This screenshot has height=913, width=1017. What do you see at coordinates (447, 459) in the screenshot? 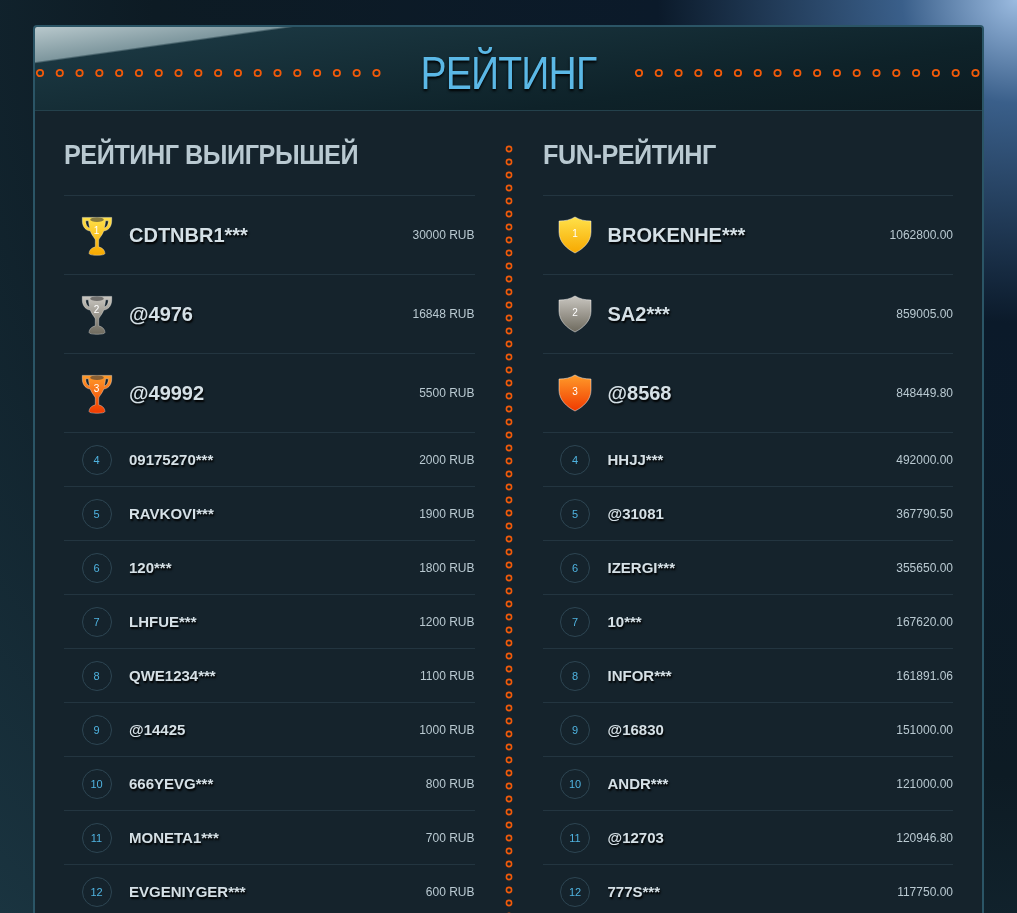
I see `score-amount: 2000 RUB` at bounding box center [447, 459].